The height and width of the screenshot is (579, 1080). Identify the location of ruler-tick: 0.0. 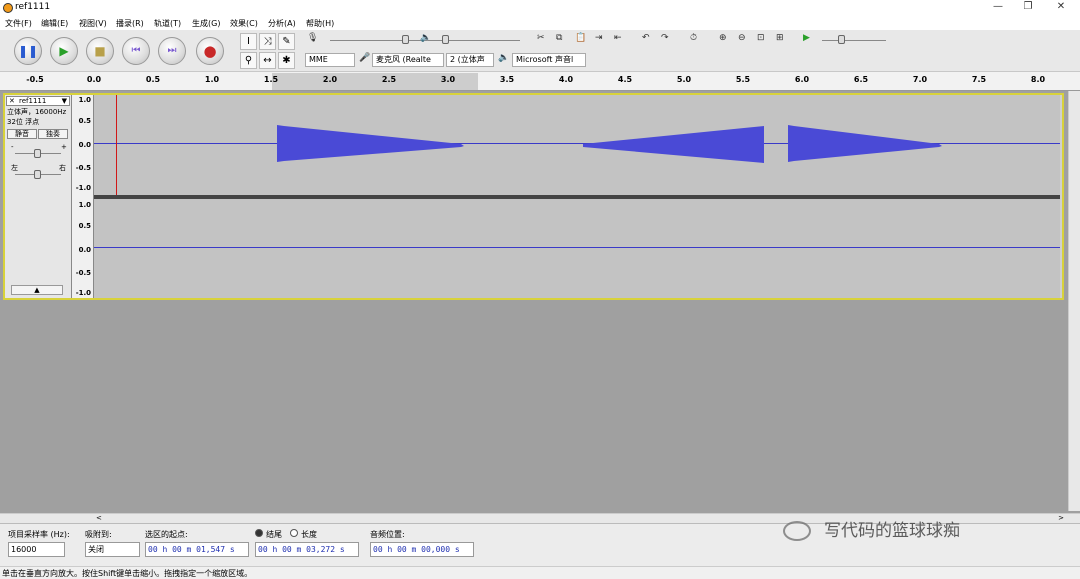
(94, 79).